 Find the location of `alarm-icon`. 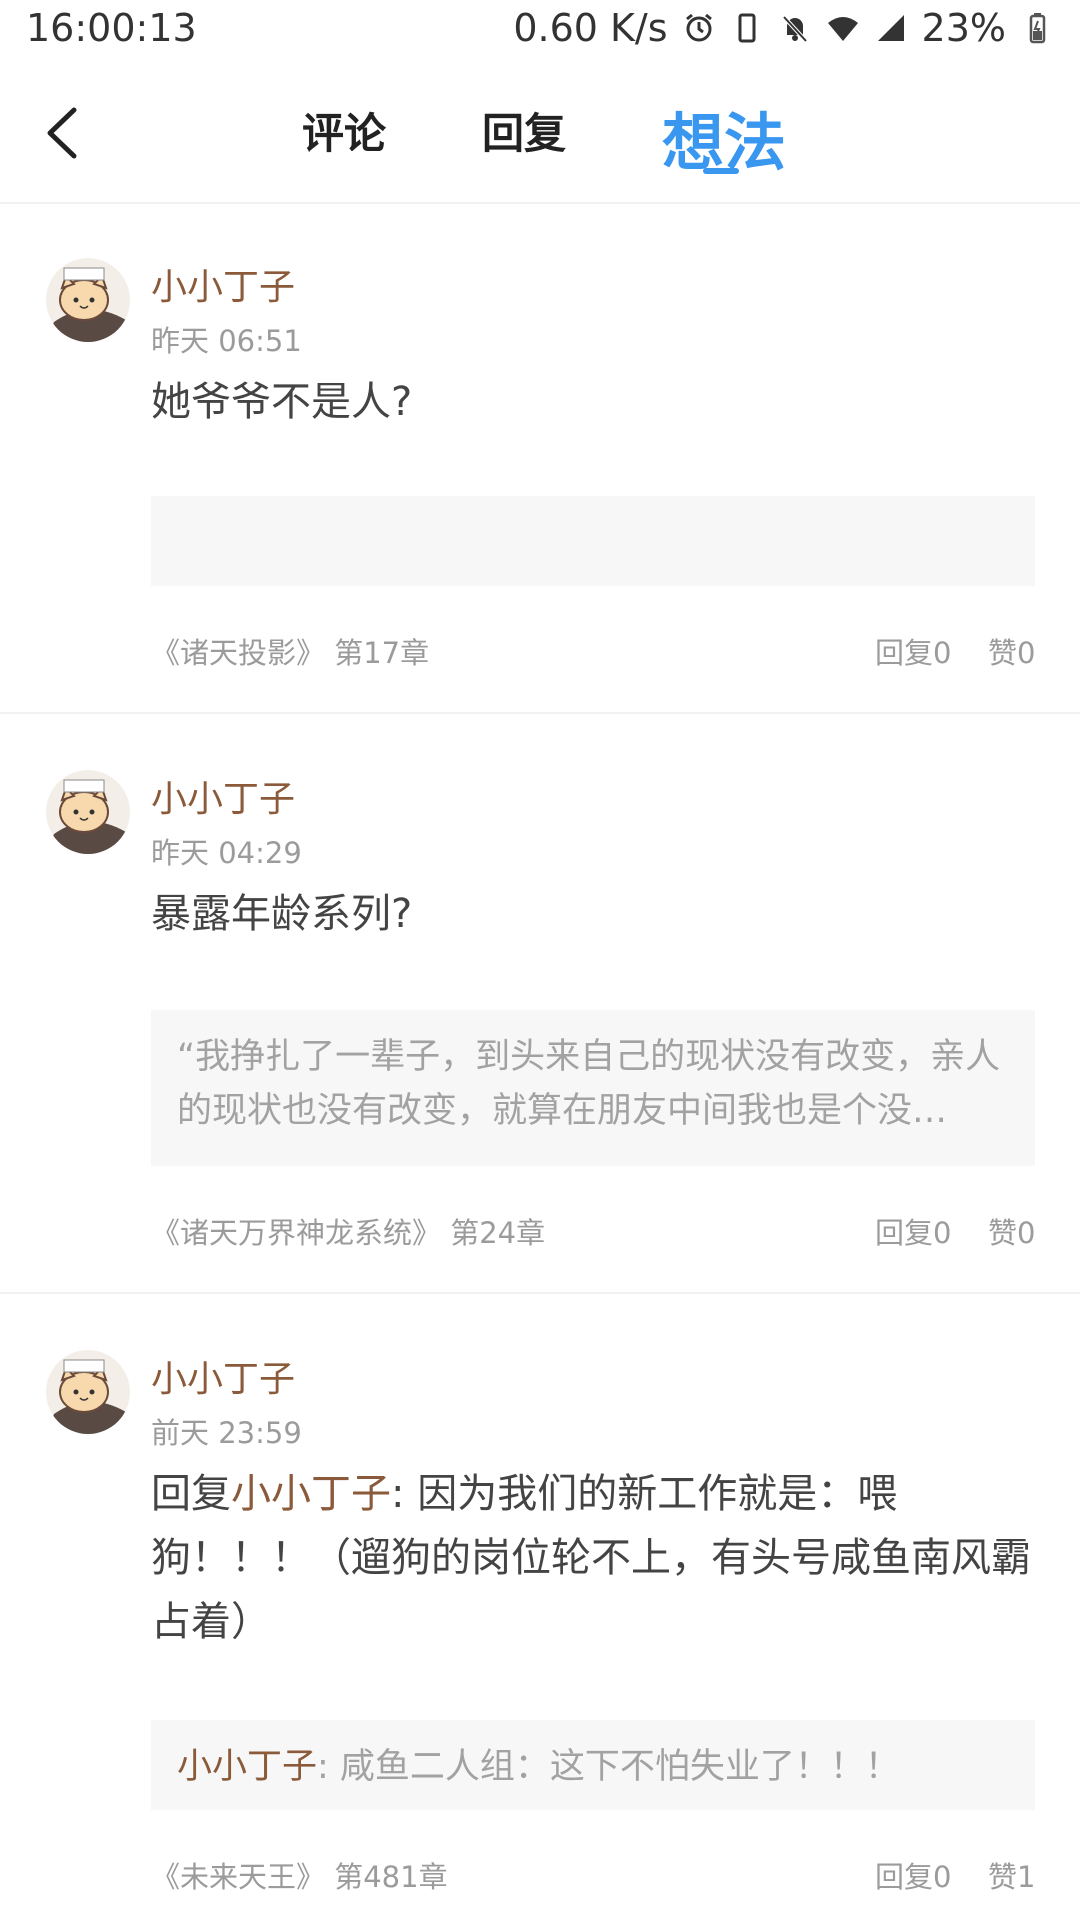

alarm-icon is located at coordinates (699, 28).